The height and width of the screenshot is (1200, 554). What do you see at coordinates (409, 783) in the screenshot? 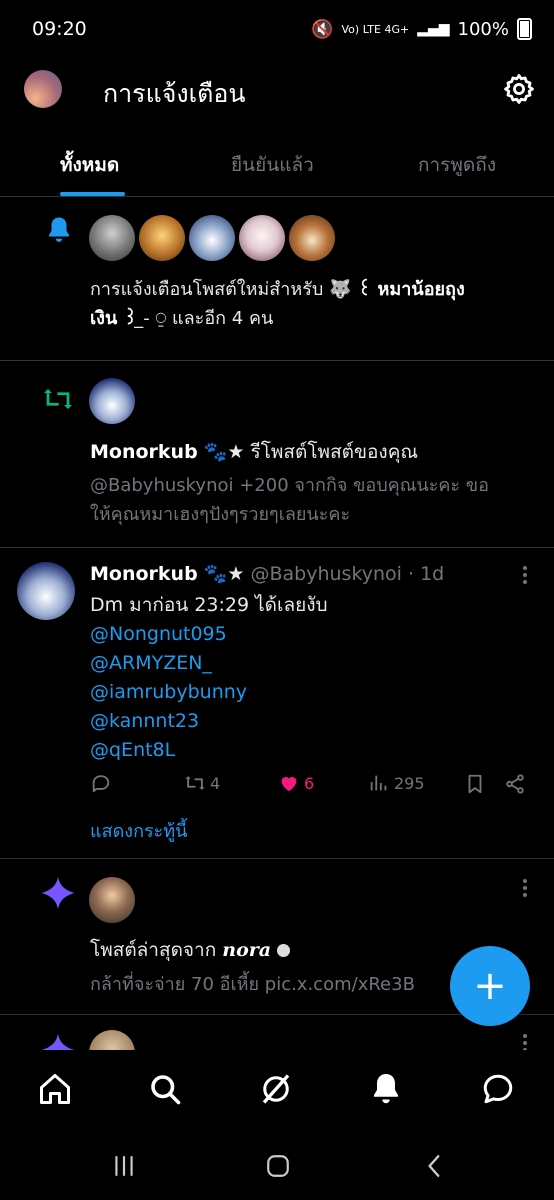
I see `view-count: 295` at bounding box center [409, 783].